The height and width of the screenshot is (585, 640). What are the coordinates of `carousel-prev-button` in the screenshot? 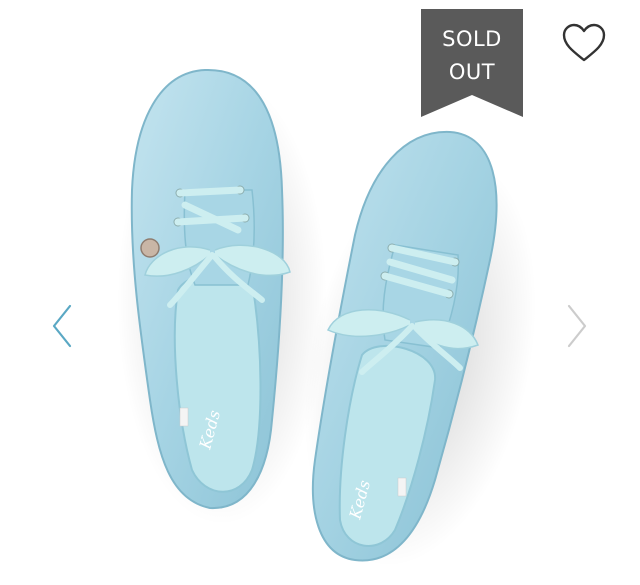 It's located at (62, 326).